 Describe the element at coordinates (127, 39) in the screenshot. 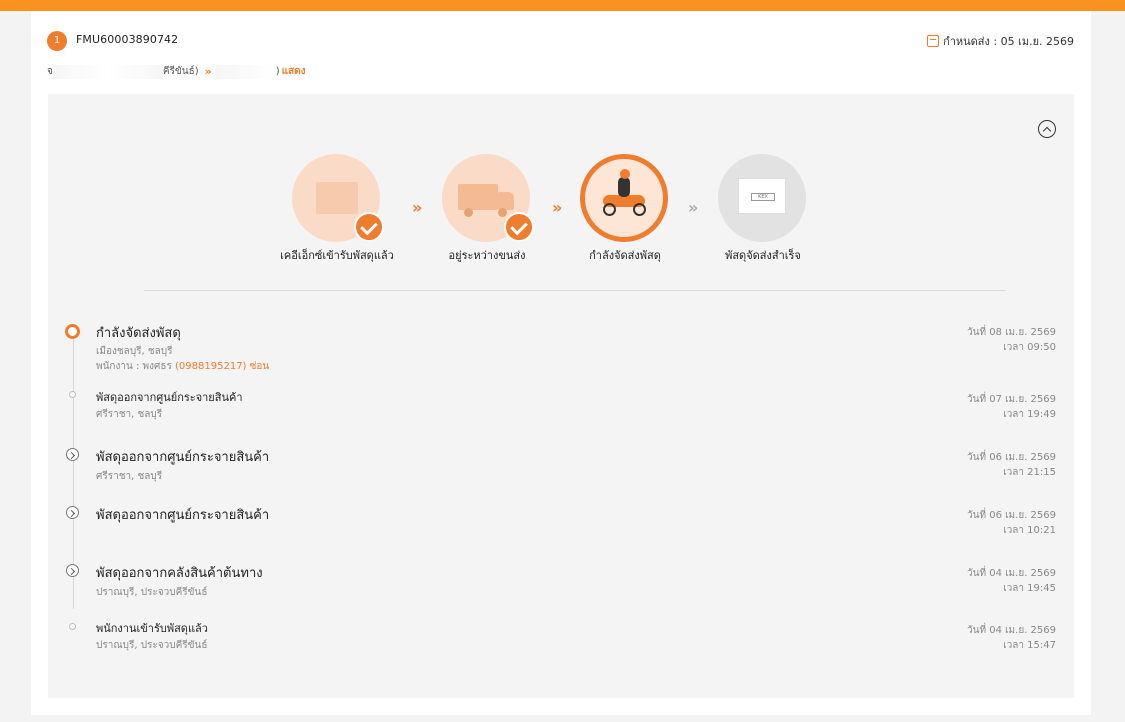

I see `tracking-number: FMU60003890742` at that location.